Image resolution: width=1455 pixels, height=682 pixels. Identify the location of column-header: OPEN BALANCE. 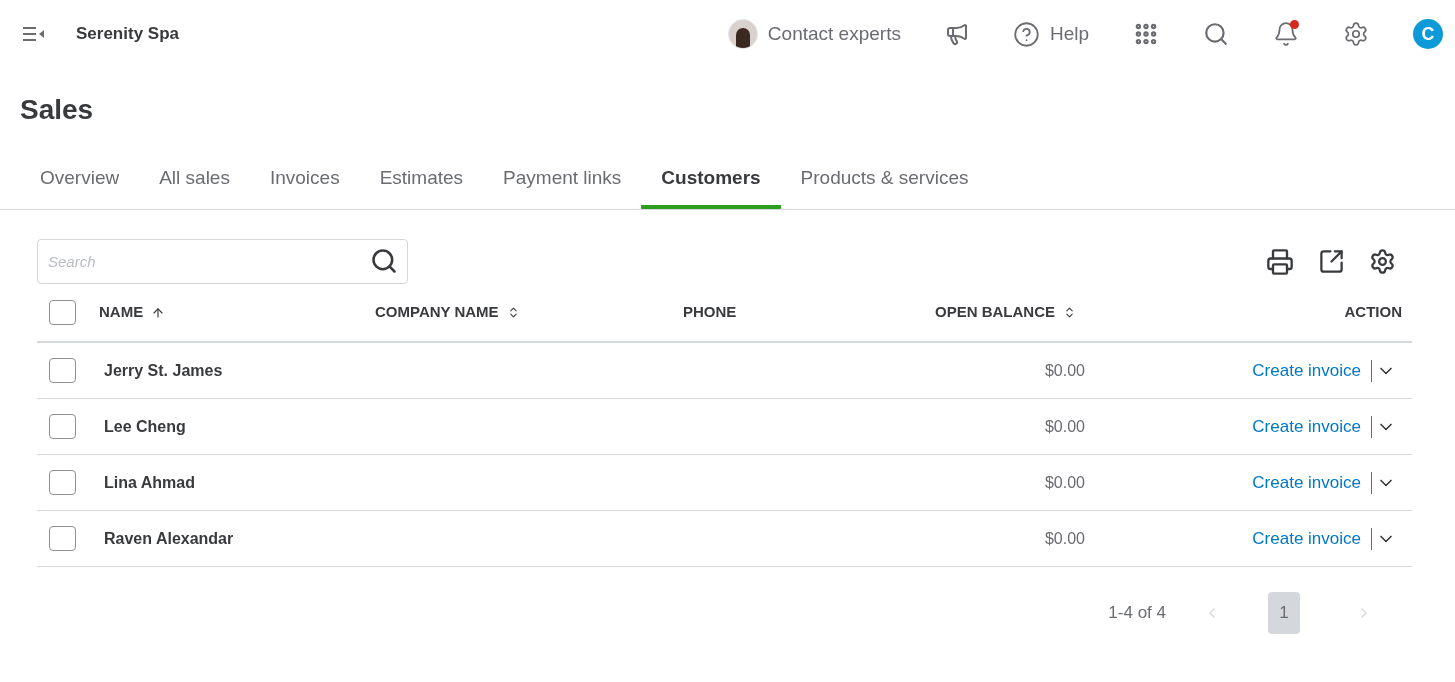
(995, 312).